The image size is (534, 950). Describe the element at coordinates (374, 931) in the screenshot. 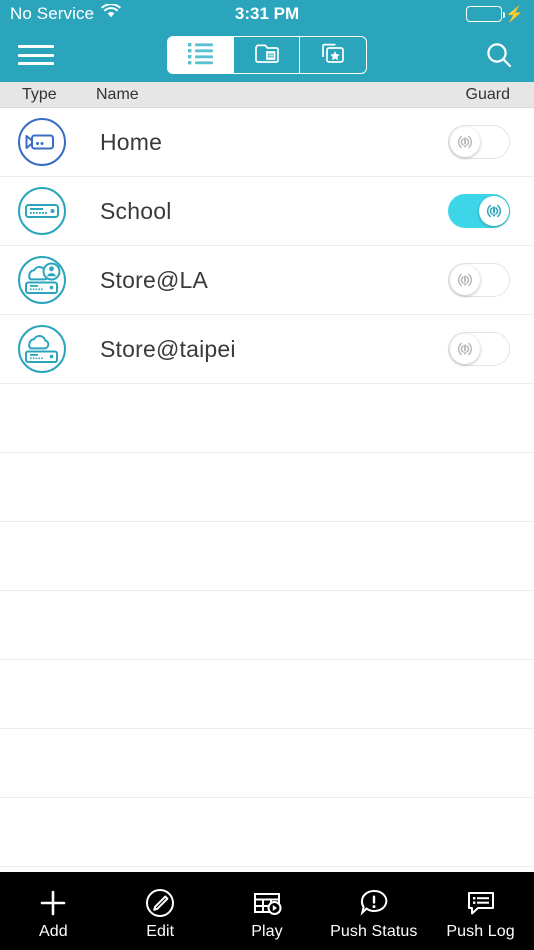

I see `tab-label: Push Status` at that location.